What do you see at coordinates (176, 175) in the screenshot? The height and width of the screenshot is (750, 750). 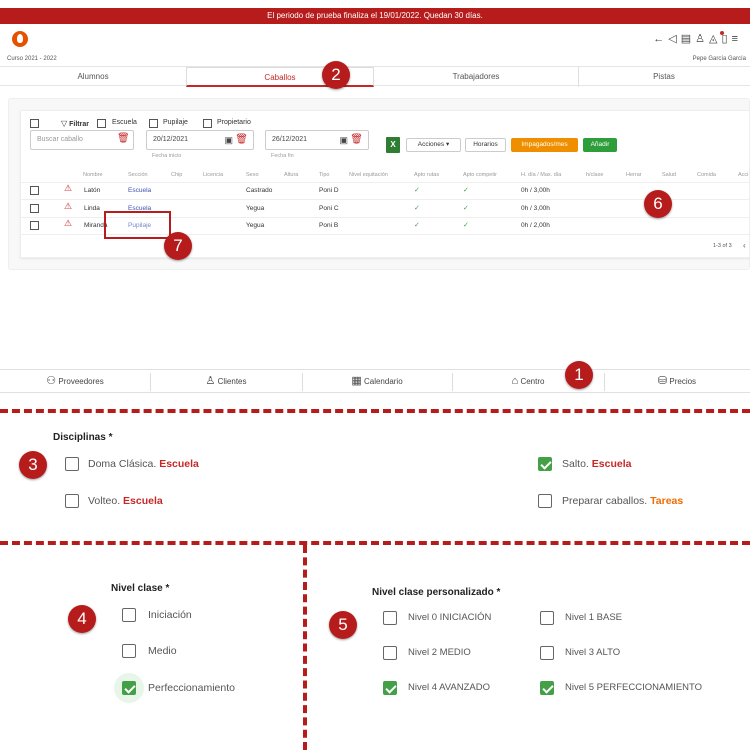 I see `col-header: Chip` at bounding box center [176, 175].